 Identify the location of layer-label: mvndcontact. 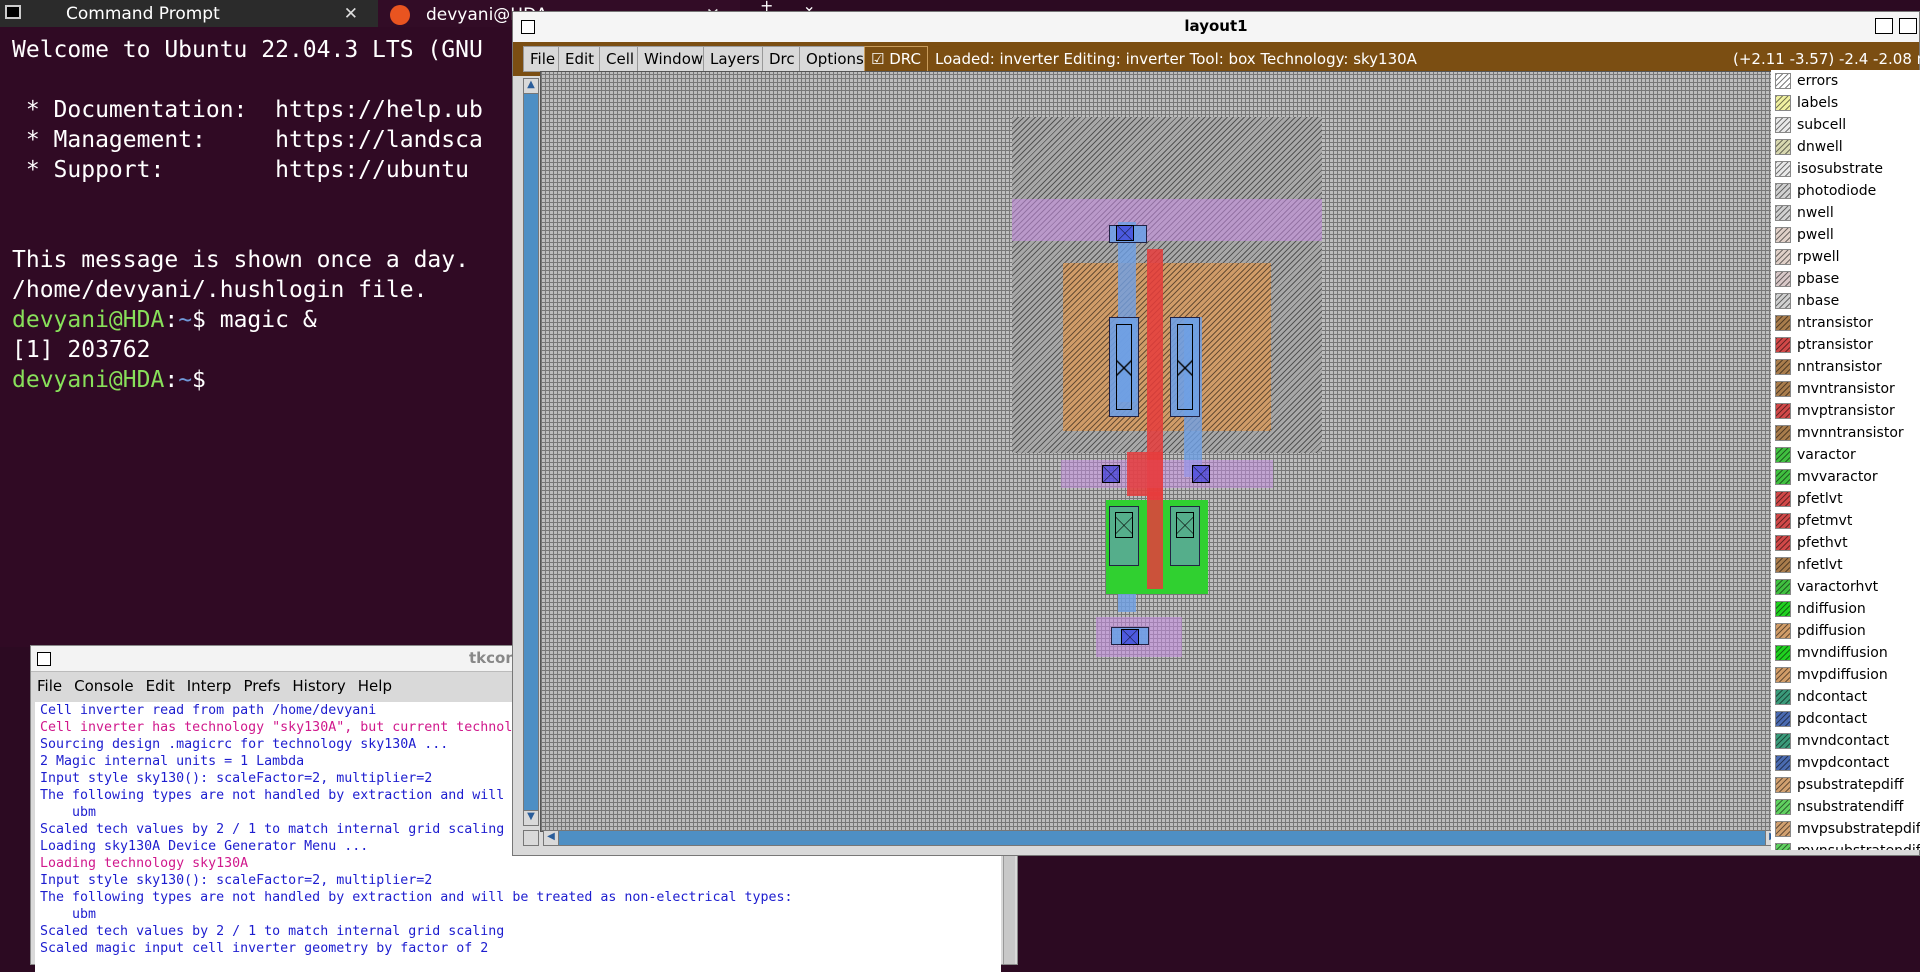
(1843, 741).